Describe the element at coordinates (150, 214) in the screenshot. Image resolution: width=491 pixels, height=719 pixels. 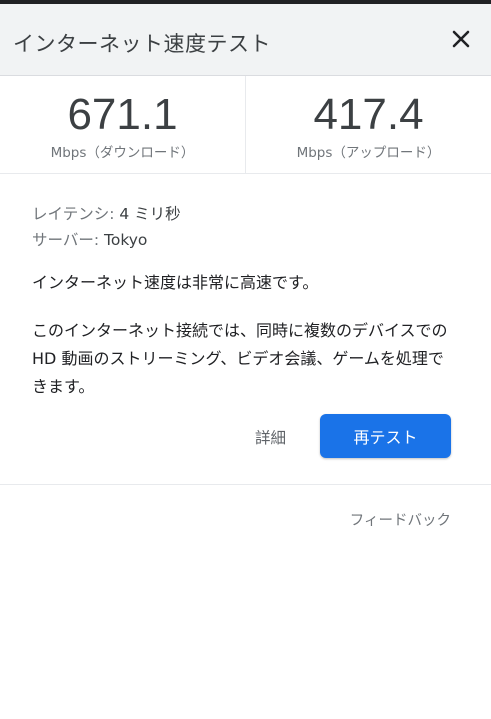
I see `latency-value: 4 ミリ秒` at that location.